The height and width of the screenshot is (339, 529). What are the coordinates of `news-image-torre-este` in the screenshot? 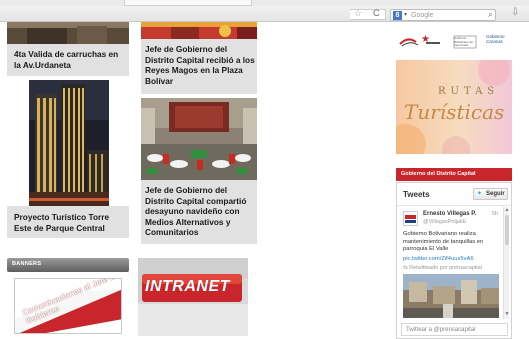 It's located at (69, 143).